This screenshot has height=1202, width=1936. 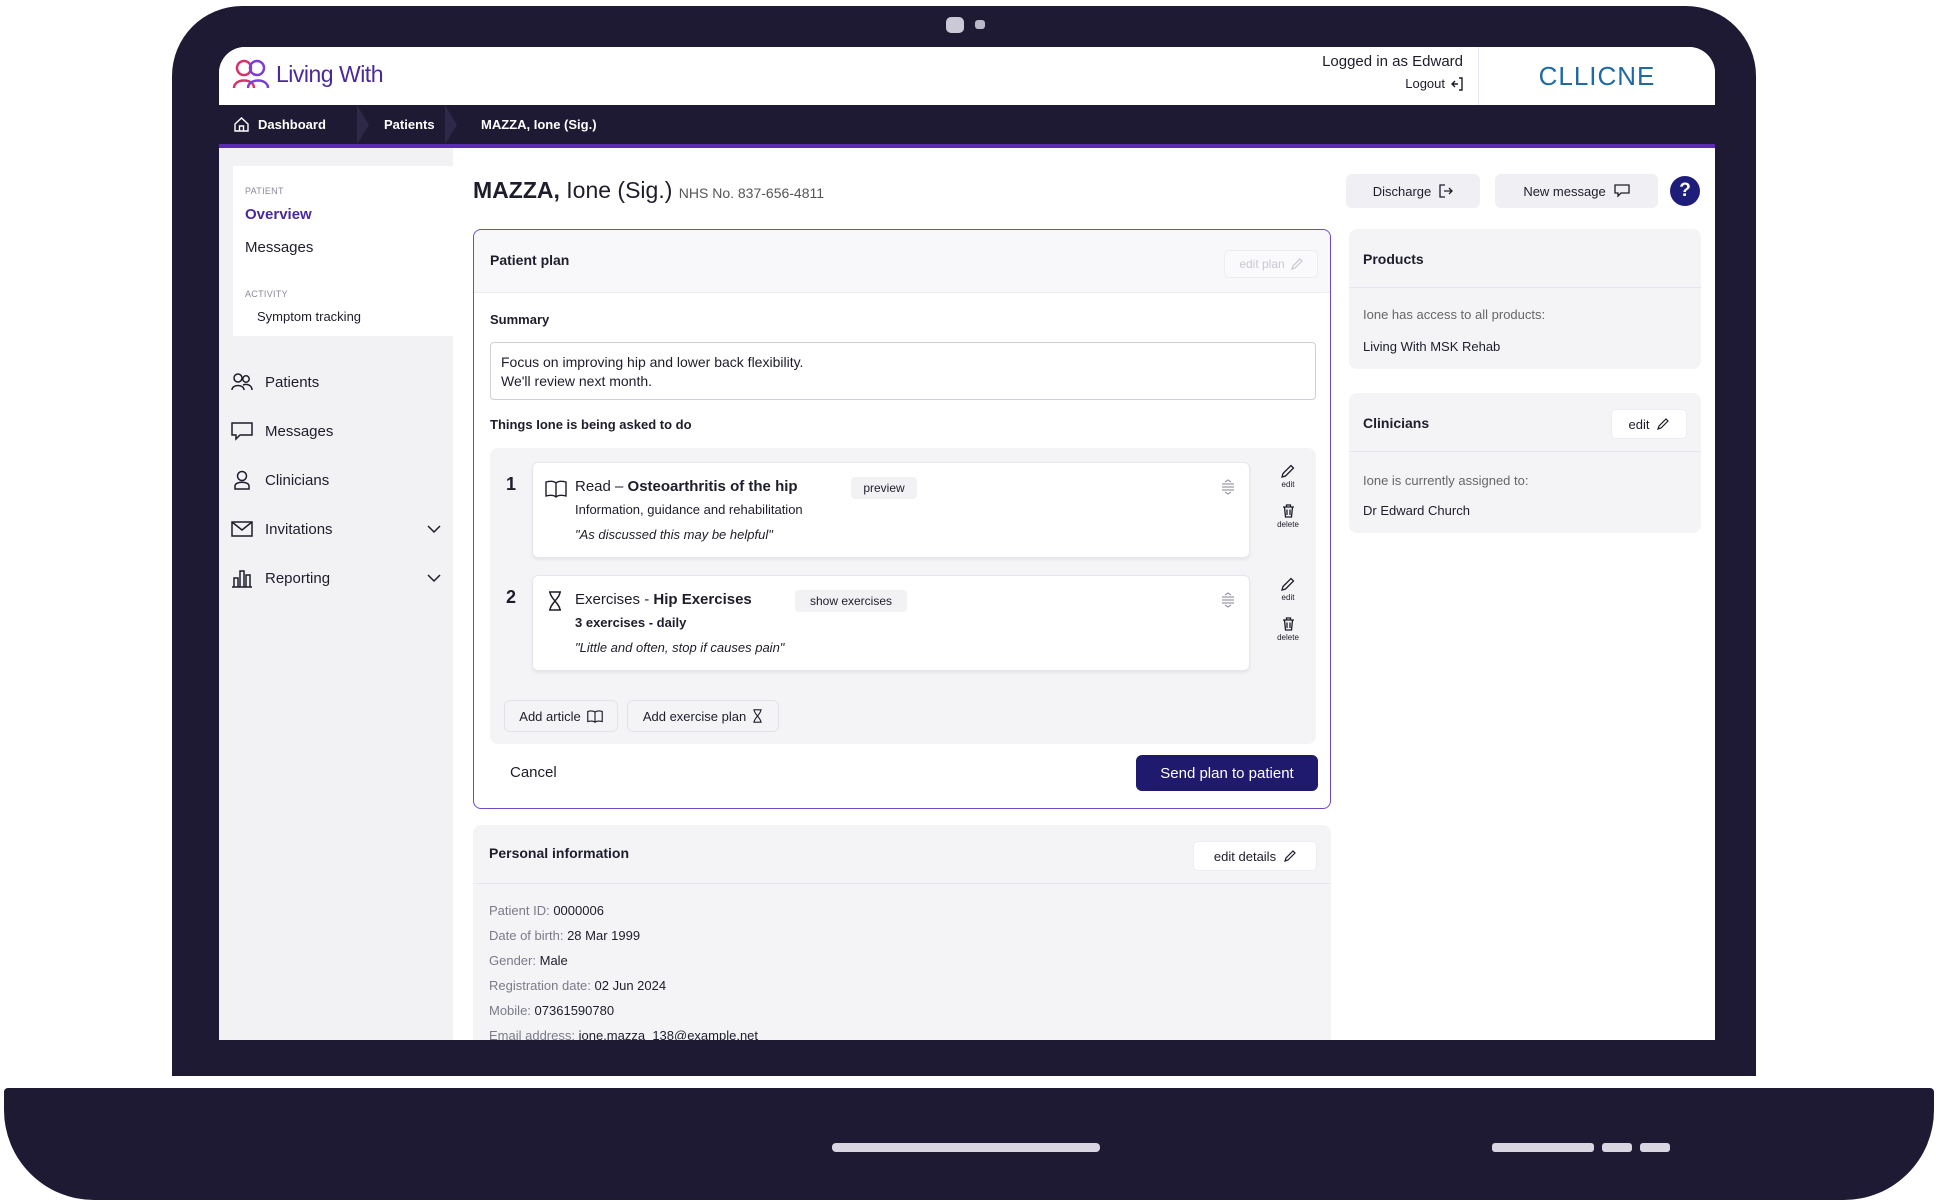 I want to click on sidebar-item-label: Patients, so click(x=292, y=382).